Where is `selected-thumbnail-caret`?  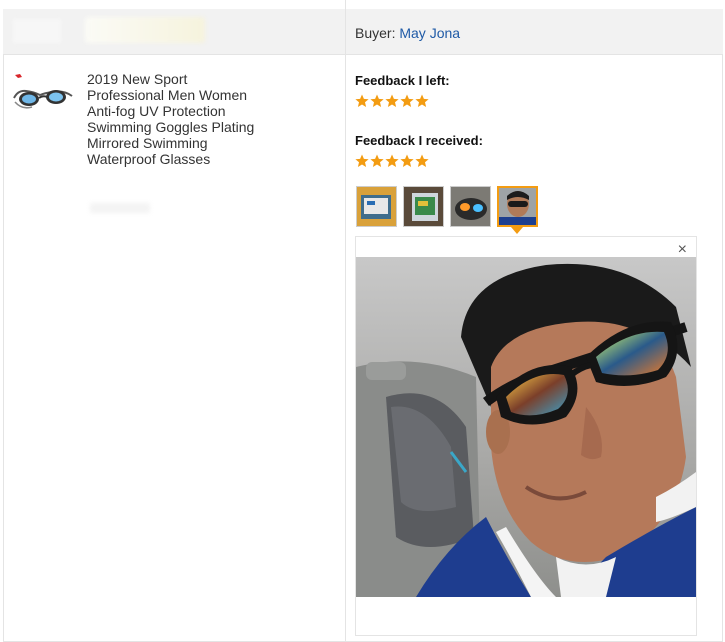 selected-thumbnail-caret is located at coordinates (517, 230).